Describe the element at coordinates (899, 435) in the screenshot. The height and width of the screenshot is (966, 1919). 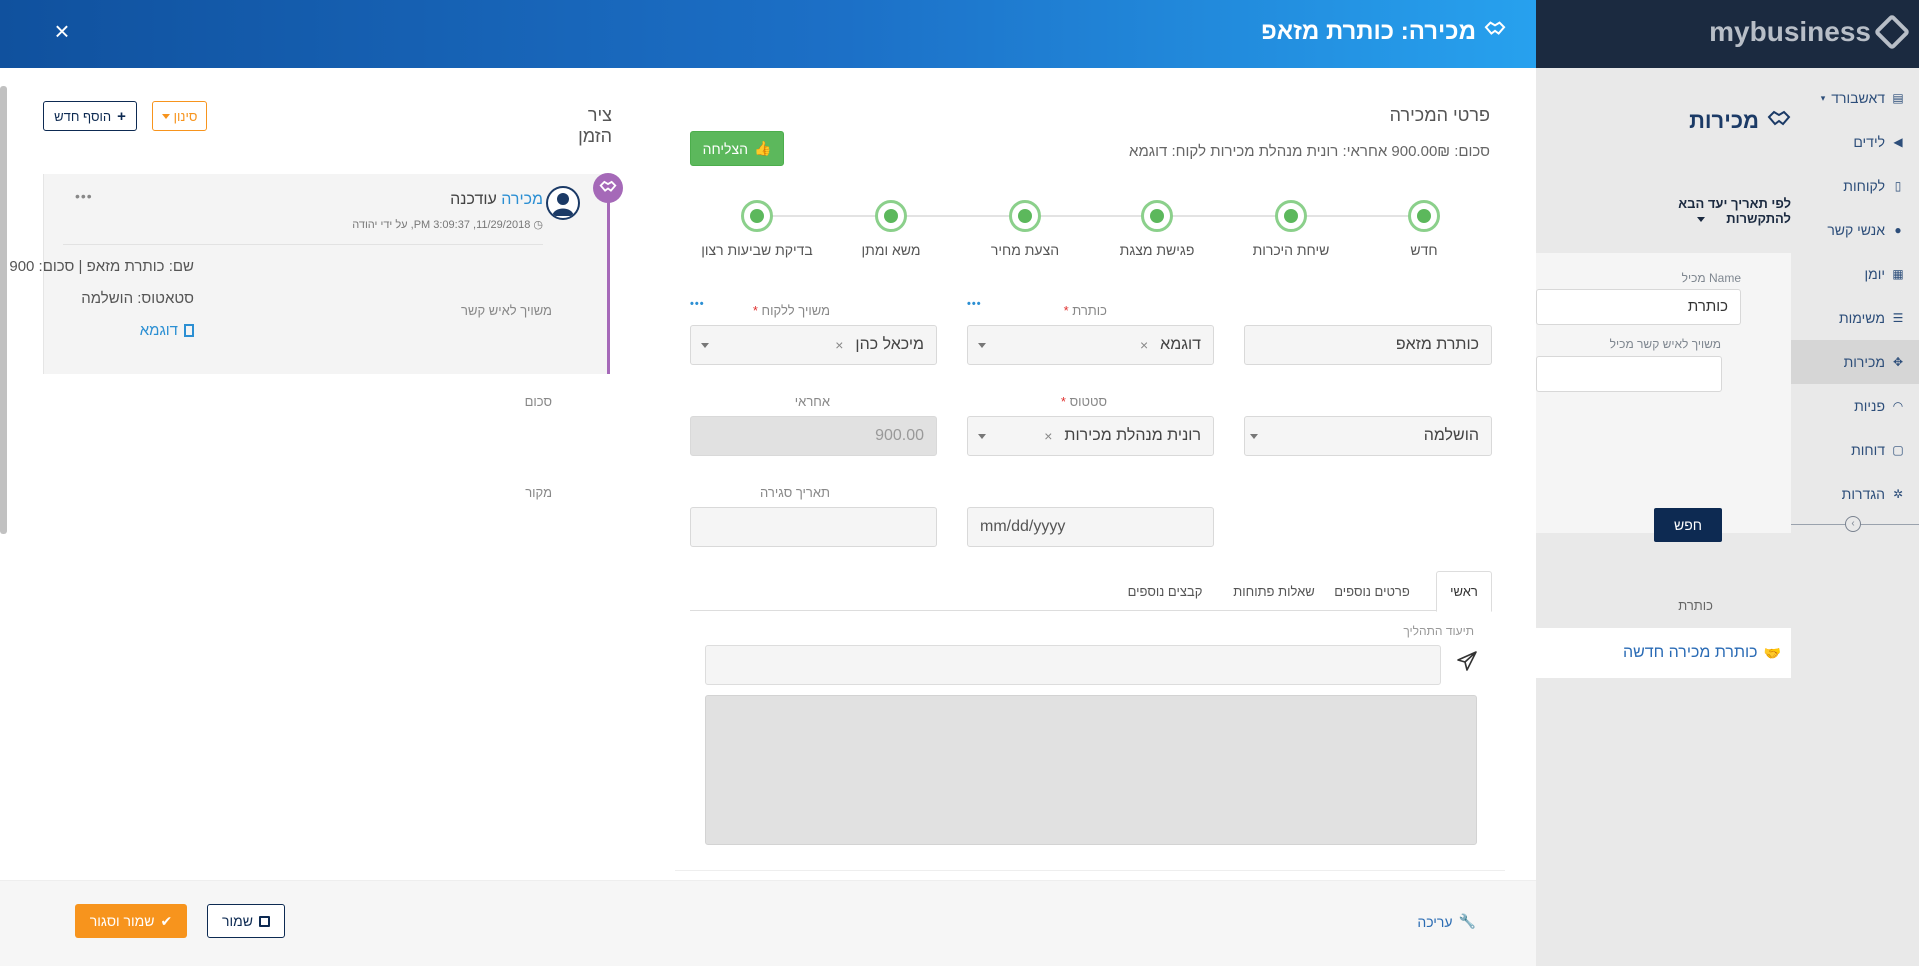
I see `amount-value: 900.00` at that location.